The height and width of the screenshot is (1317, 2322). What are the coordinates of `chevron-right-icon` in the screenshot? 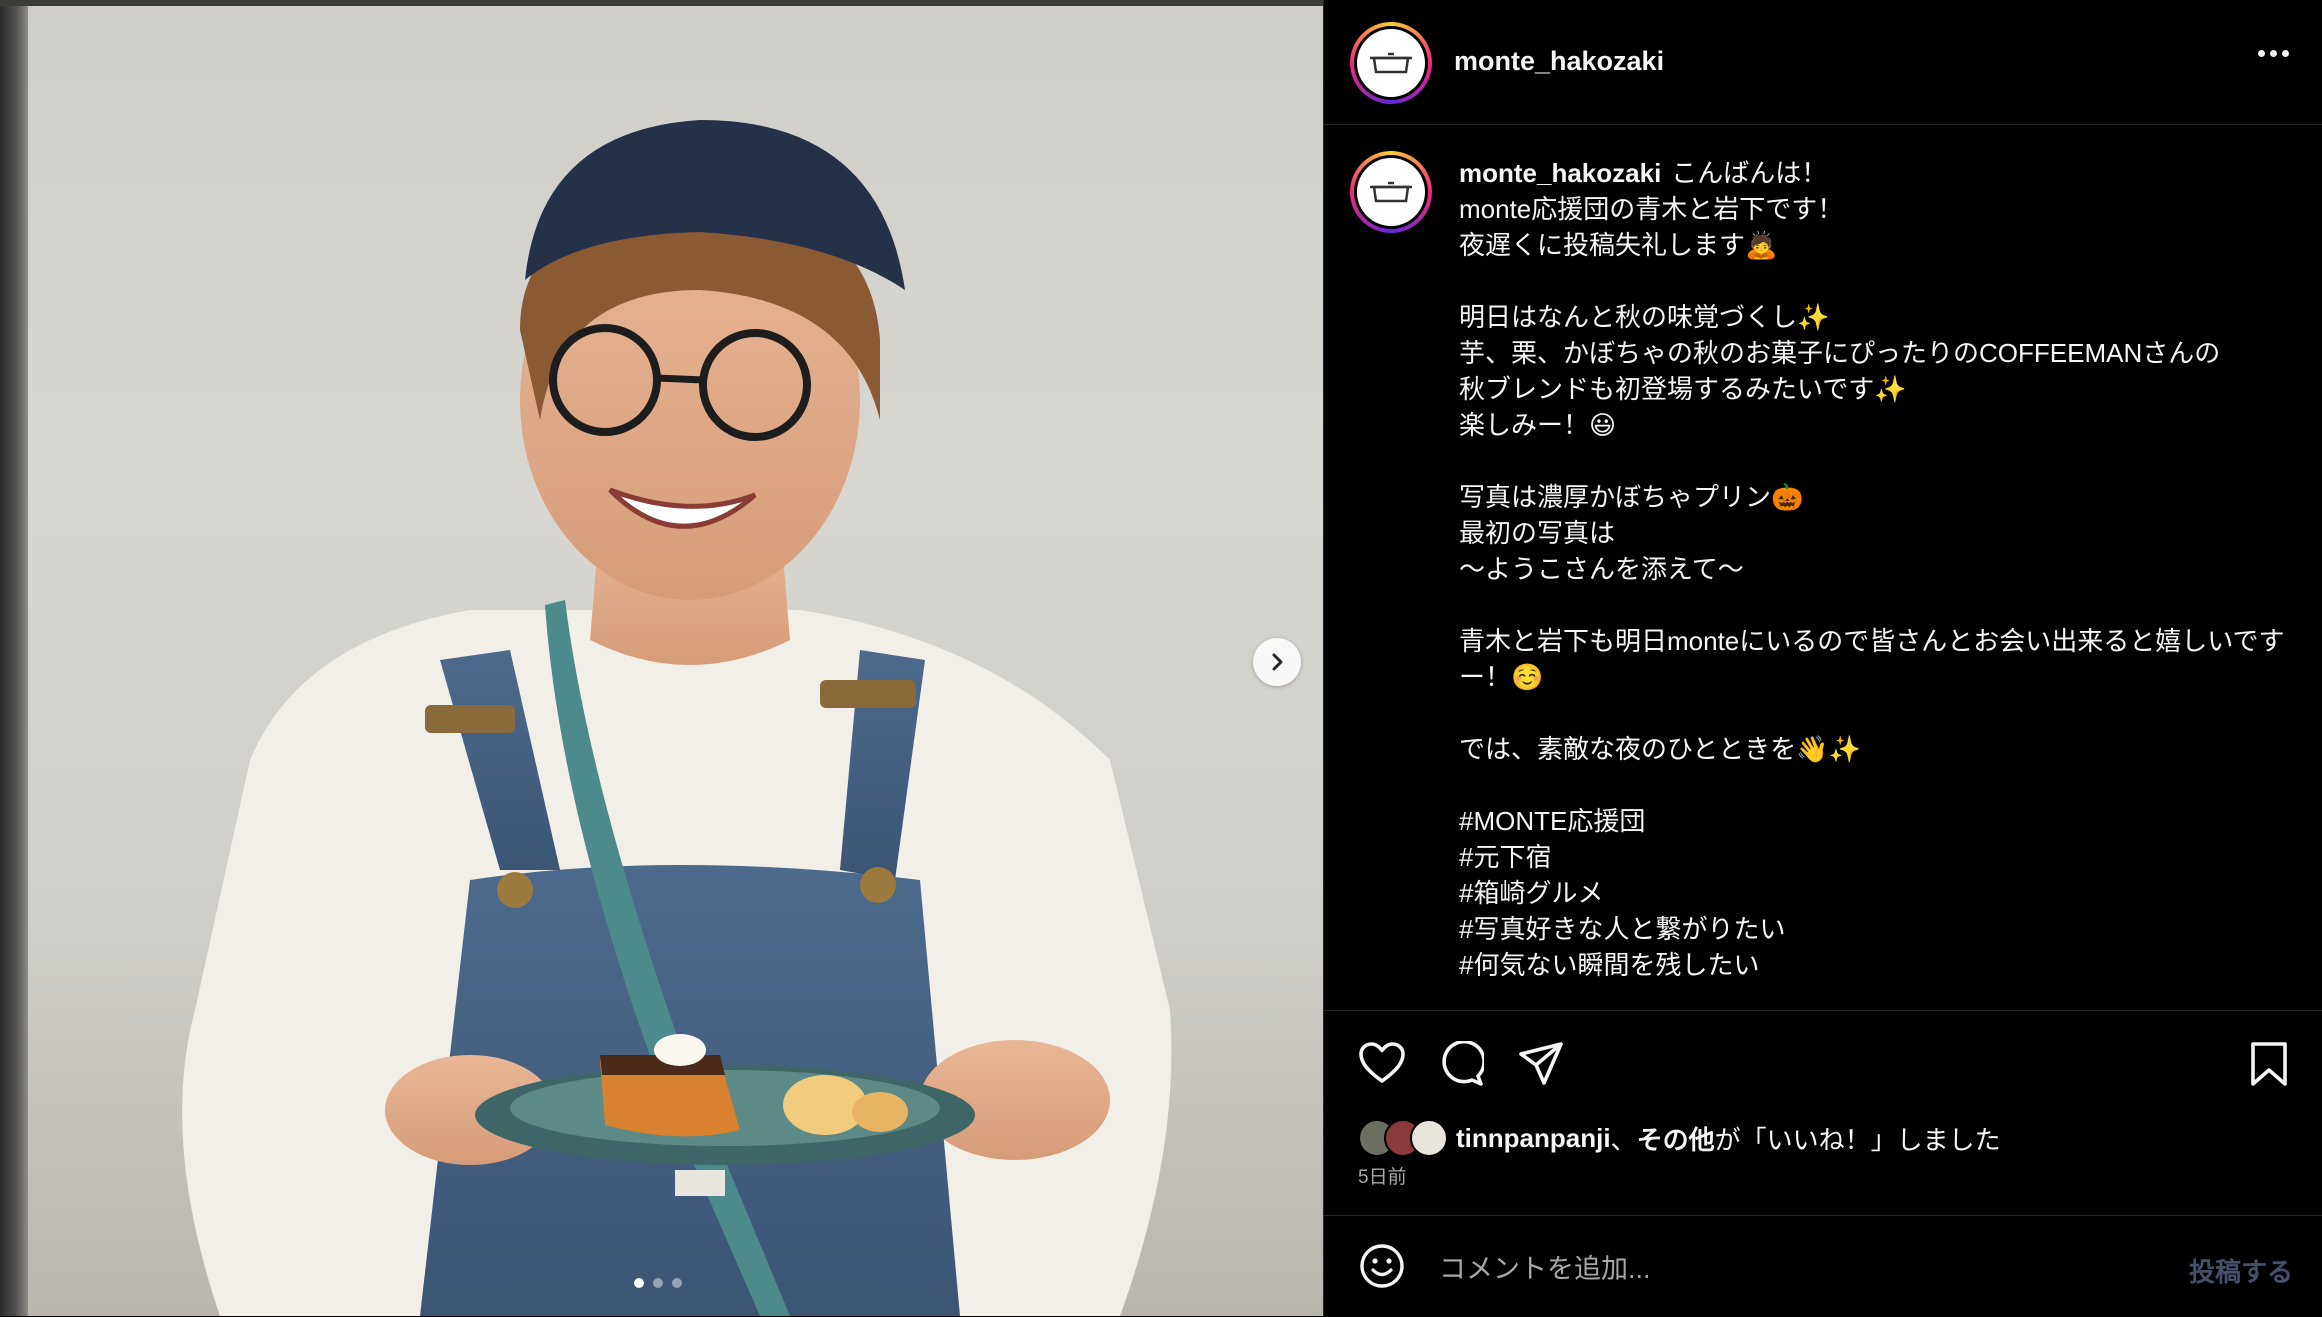 It's located at (1277, 662).